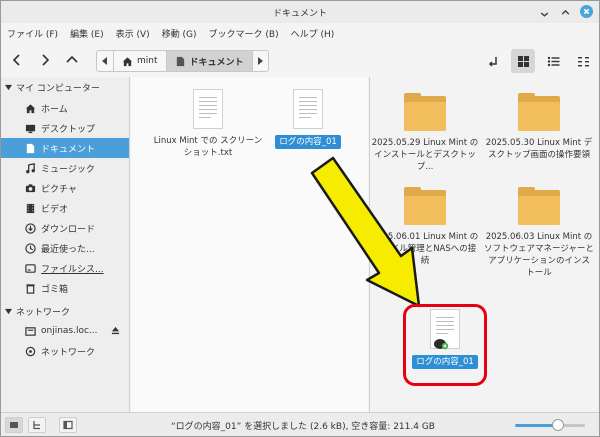  Describe the element at coordinates (313, 33) in the screenshot. I see `menu-help: ヘルプ (H)` at that location.